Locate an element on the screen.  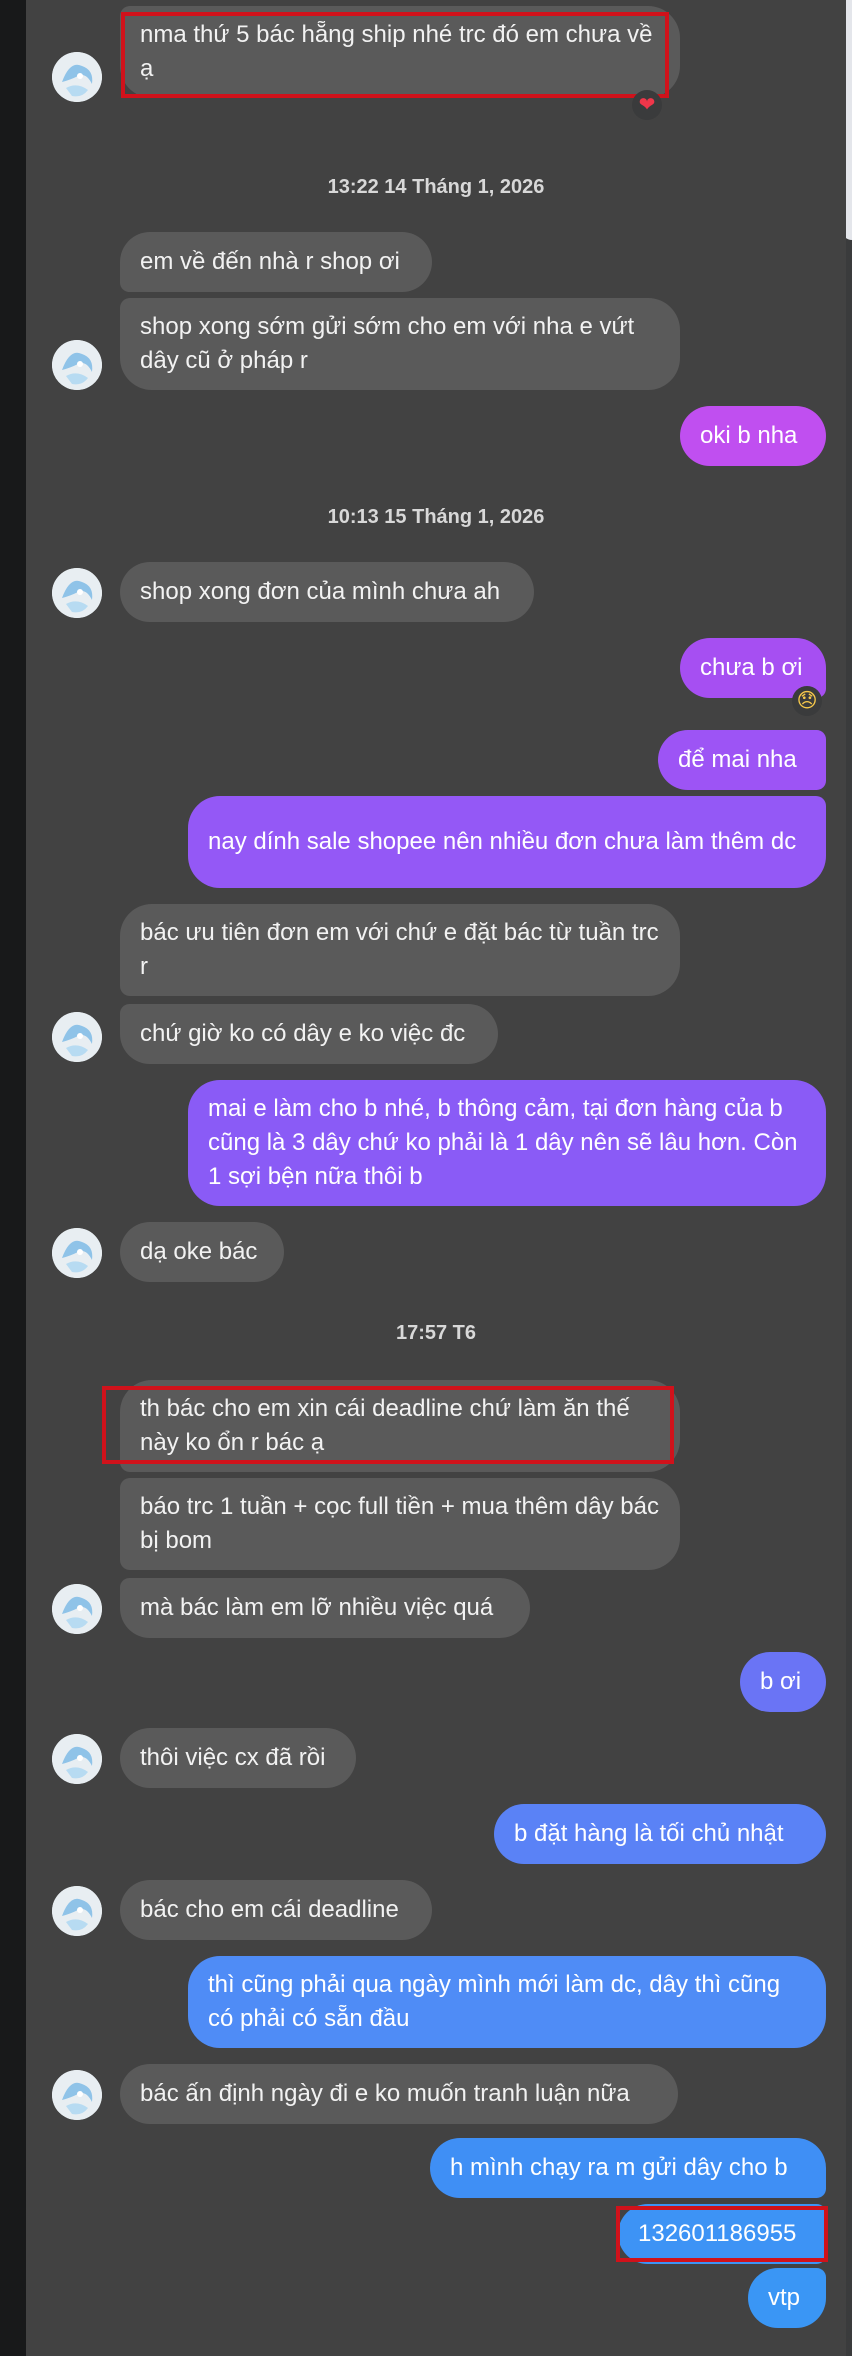
message-text: thôi việc cx đã rồi is located at coordinates (233, 1757).